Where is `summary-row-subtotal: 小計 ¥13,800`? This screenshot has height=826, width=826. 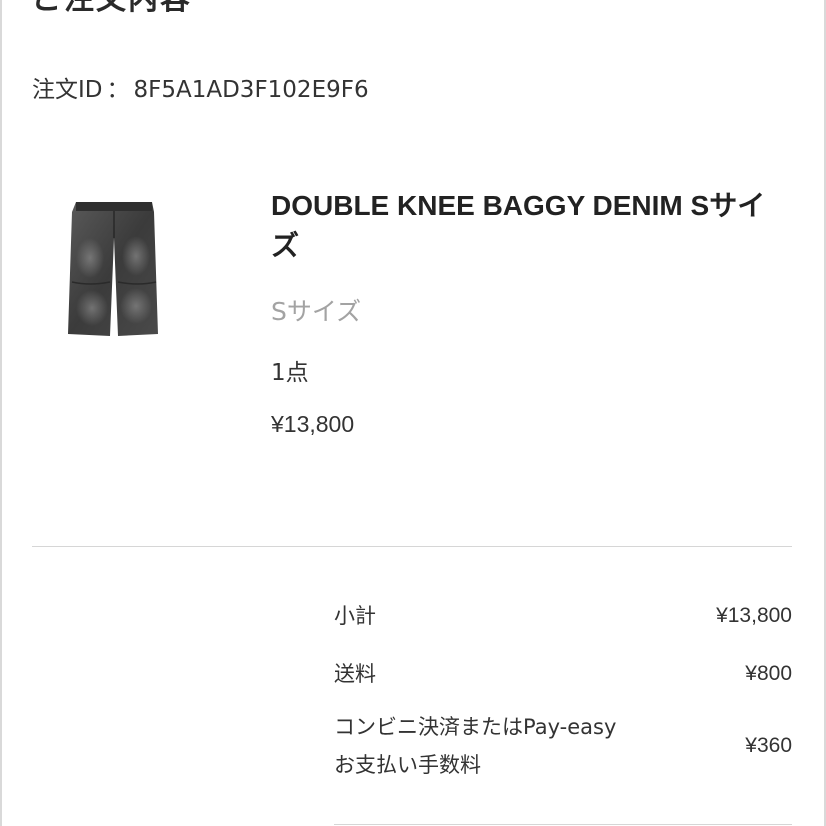 summary-row-subtotal: 小計 ¥13,800 is located at coordinates (563, 616).